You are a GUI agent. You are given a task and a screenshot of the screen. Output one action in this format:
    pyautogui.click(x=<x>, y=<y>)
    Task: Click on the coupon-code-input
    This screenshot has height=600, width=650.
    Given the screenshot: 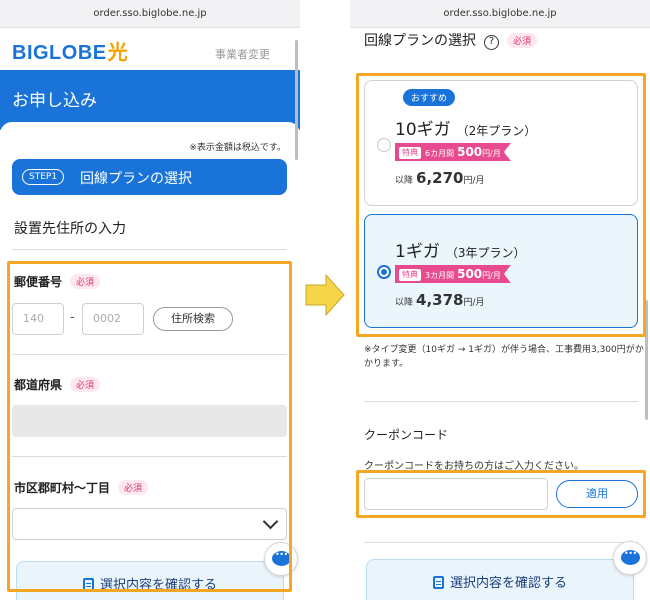 What is the action you would take?
    pyautogui.click(x=456, y=494)
    